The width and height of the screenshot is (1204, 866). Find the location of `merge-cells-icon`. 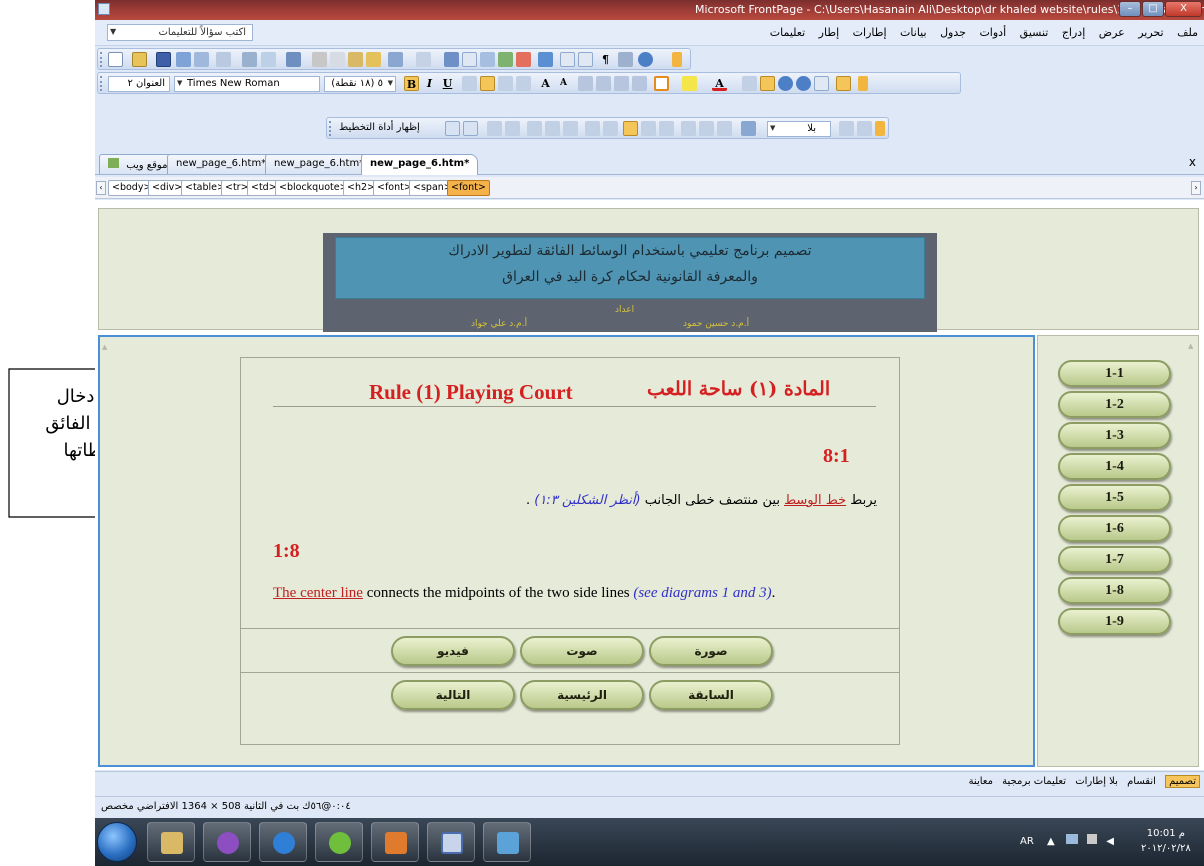

merge-cells-icon is located at coordinates (592, 128).